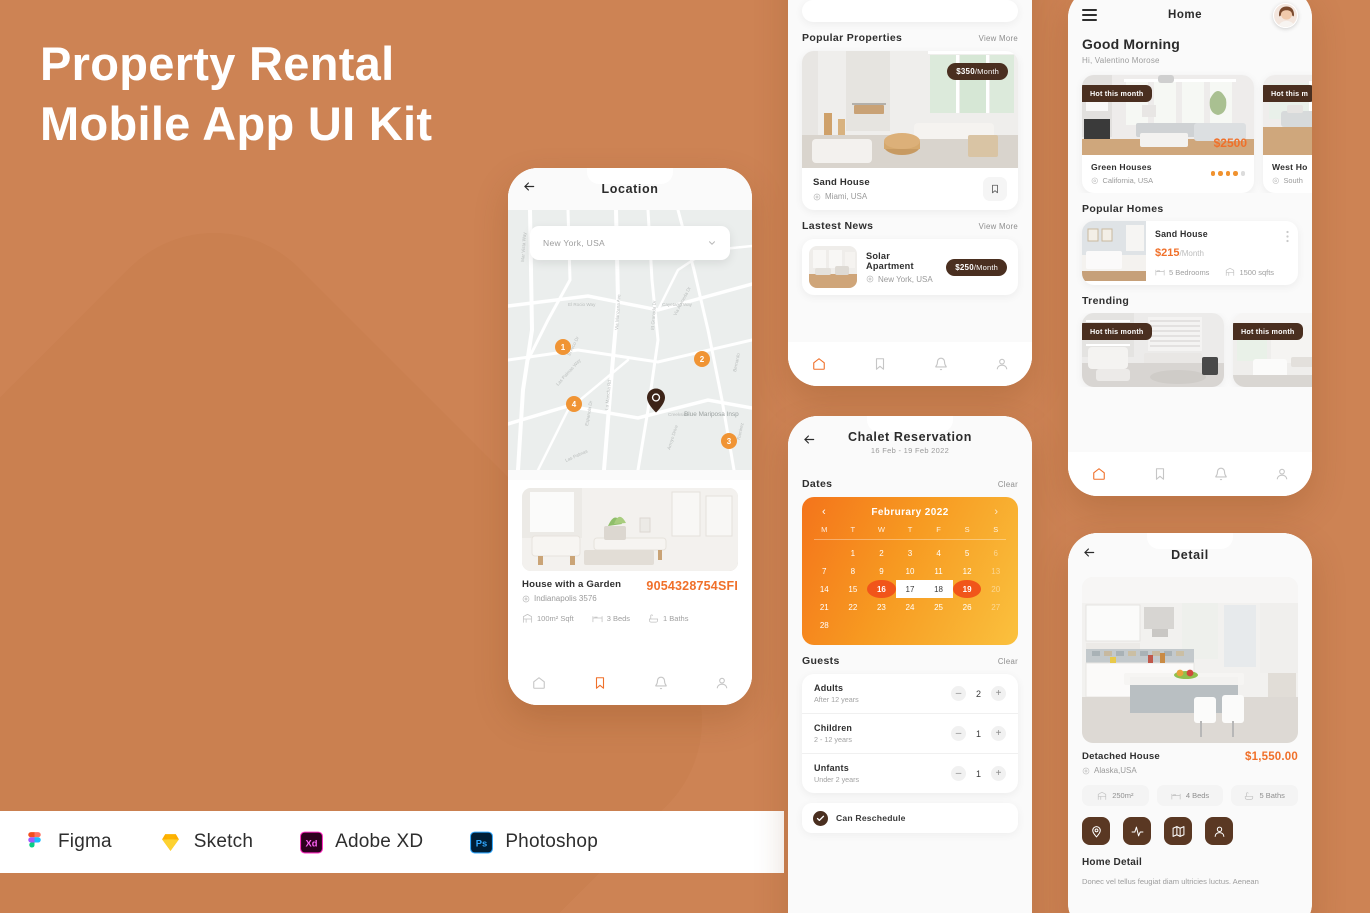 The image size is (1370, 913). I want to click on map-pin-selected-icon, so click(656, 400).